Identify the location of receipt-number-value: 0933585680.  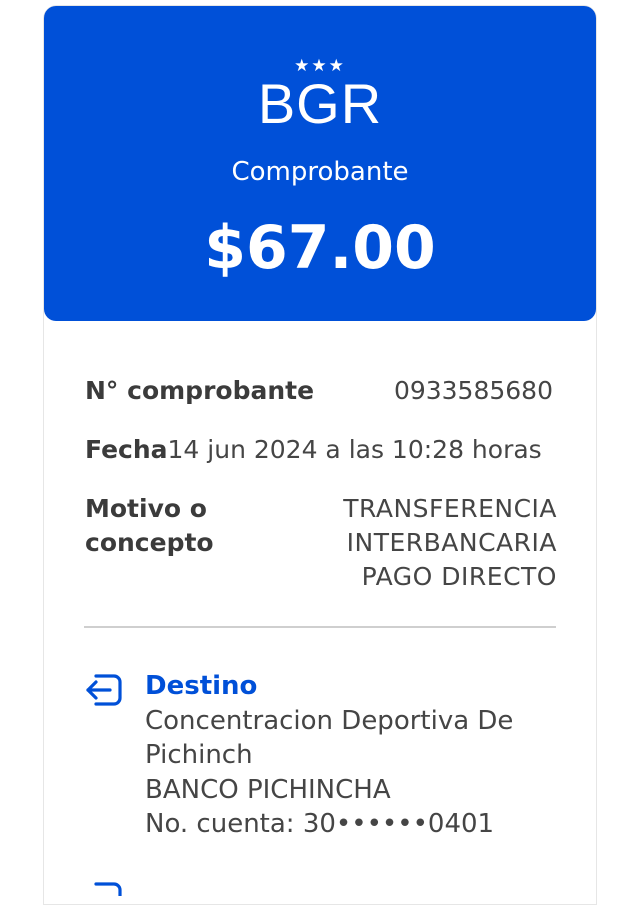
(473, 390).